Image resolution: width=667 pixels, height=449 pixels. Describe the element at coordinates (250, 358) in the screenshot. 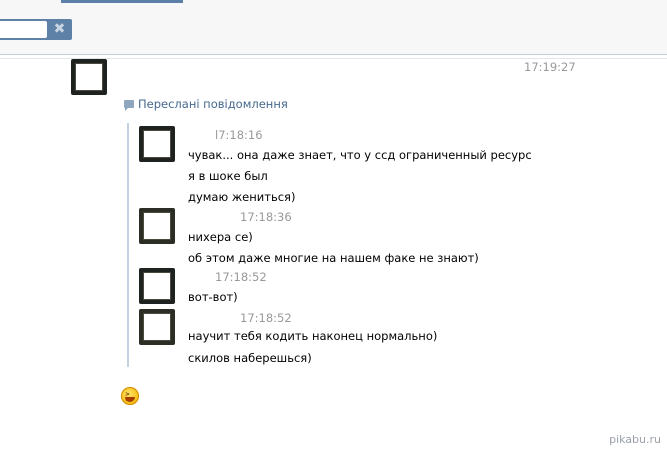

I see `message-text: скилов наберешься)` at that location.